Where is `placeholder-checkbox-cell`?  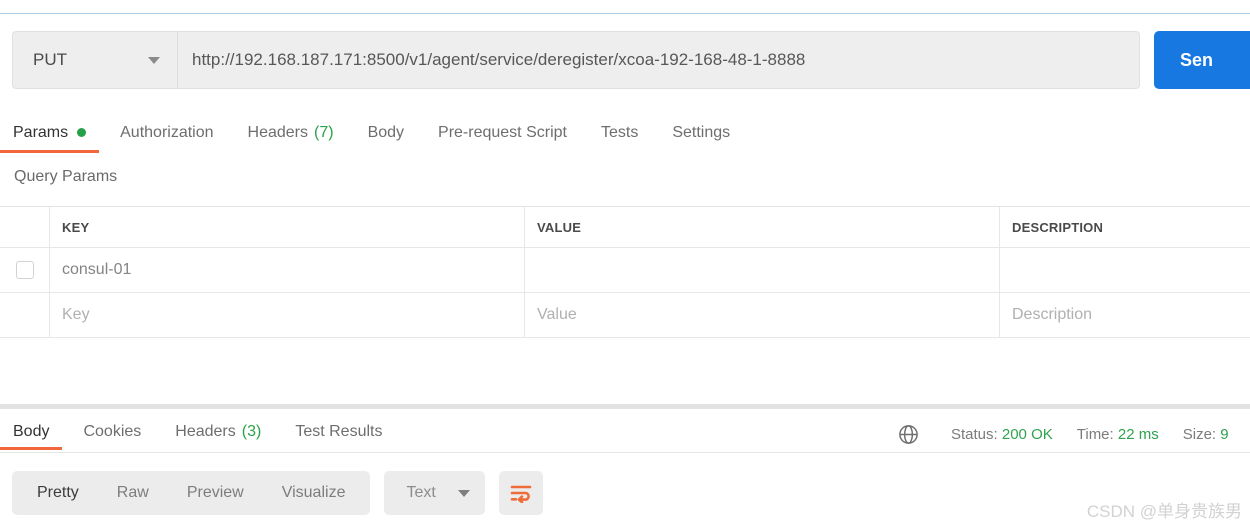 placeholder-checkbox-cell is located at coordinates (25, 315).